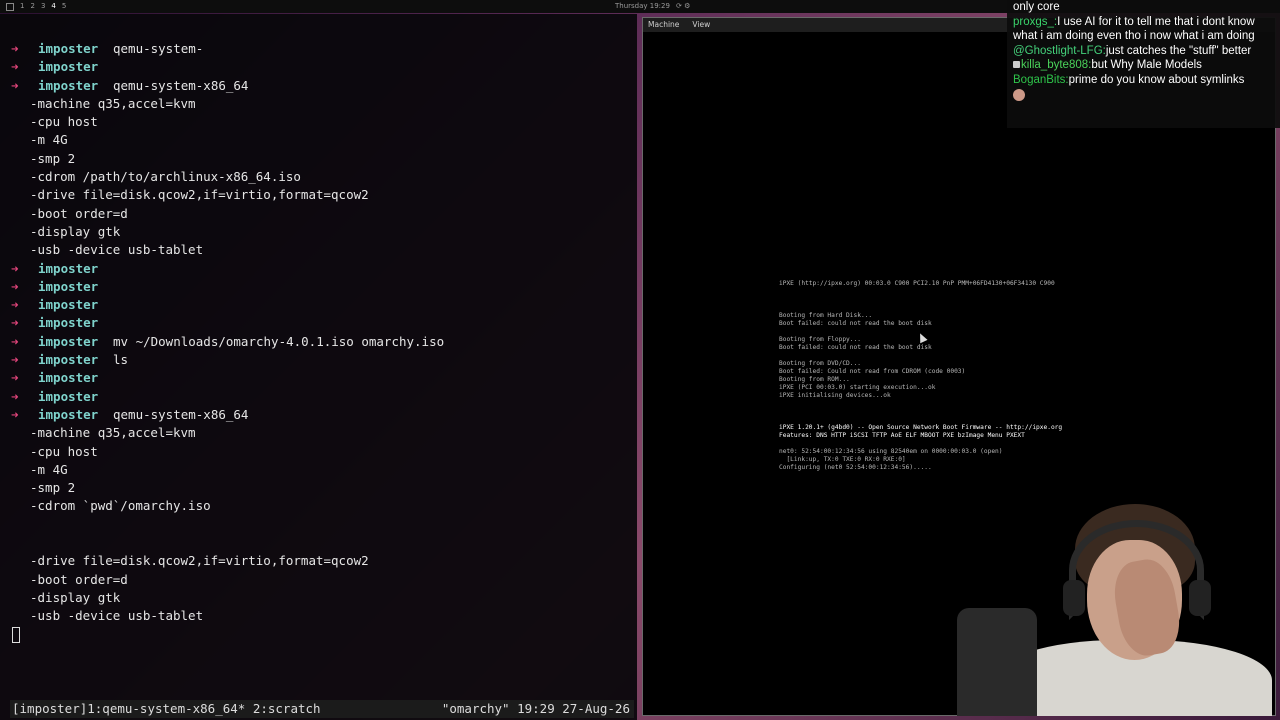  Describe the element at coordinates (318, 506) in the screenshot. I see `terminal-line: -cdrom `pwd`/omarchy.iso` at that location.